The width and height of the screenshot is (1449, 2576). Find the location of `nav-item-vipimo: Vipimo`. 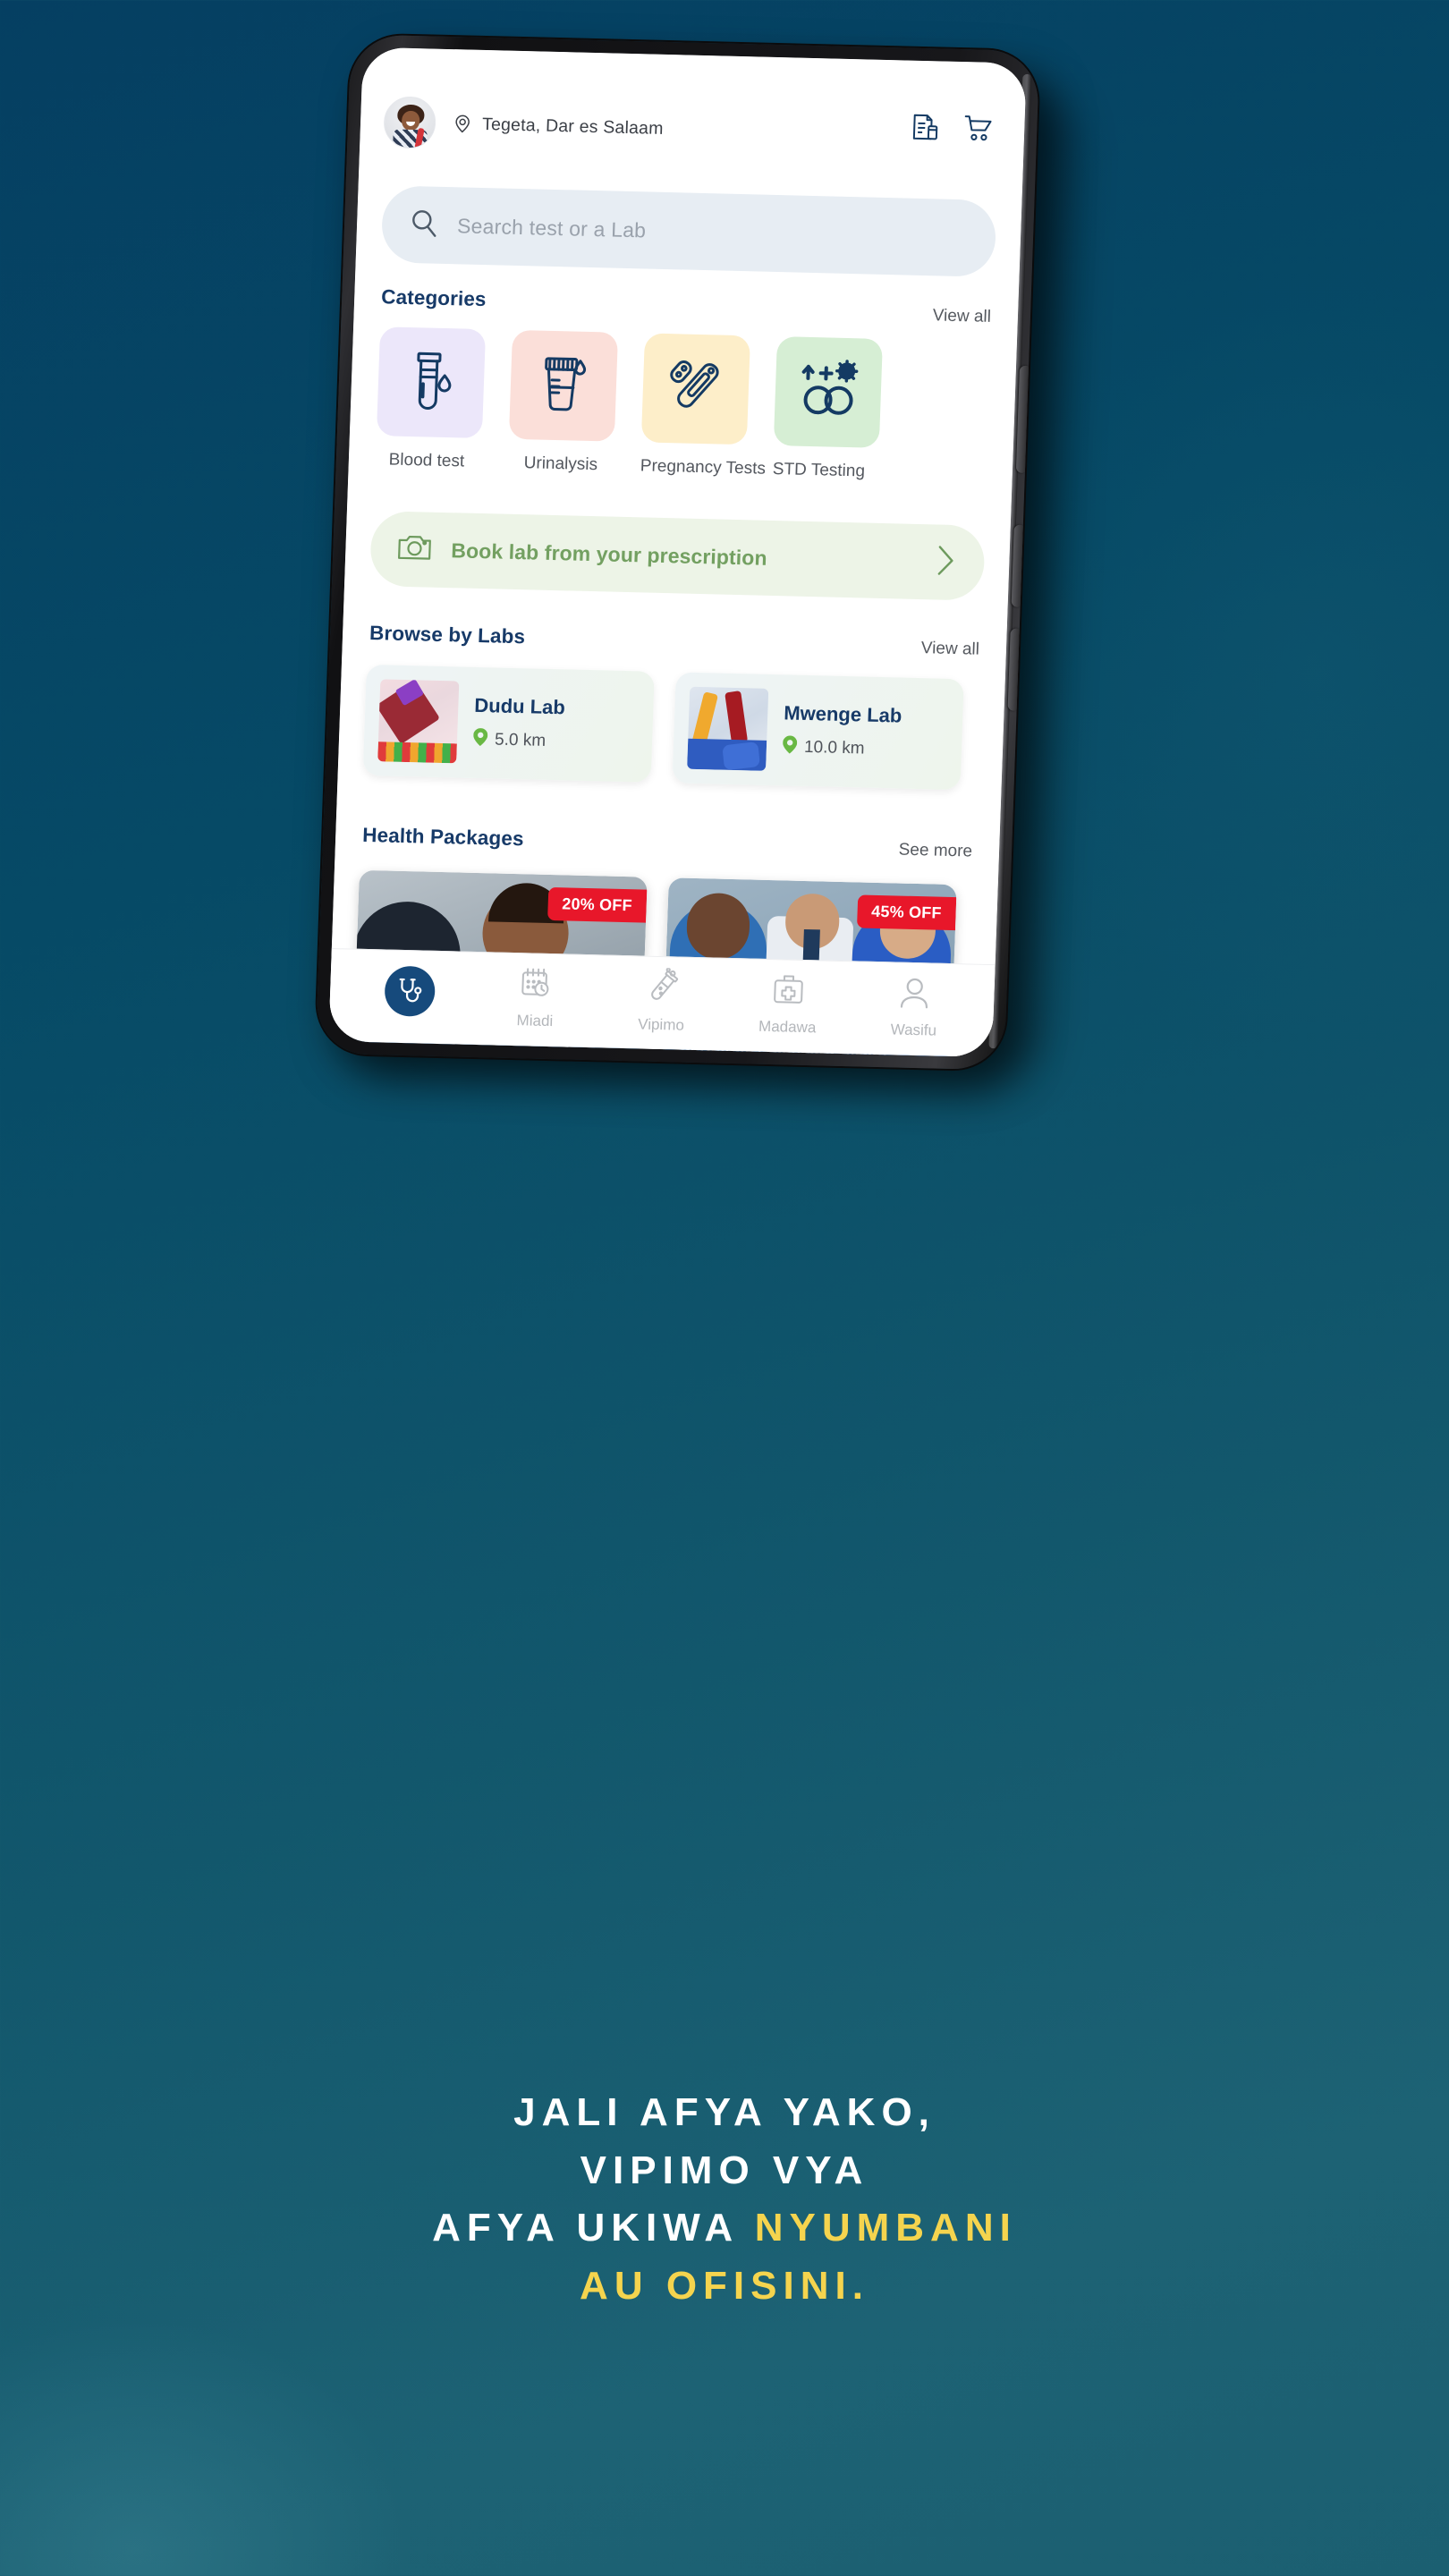

nav-item-vipimo: Vipimo is located at coordinates (662, 1000).